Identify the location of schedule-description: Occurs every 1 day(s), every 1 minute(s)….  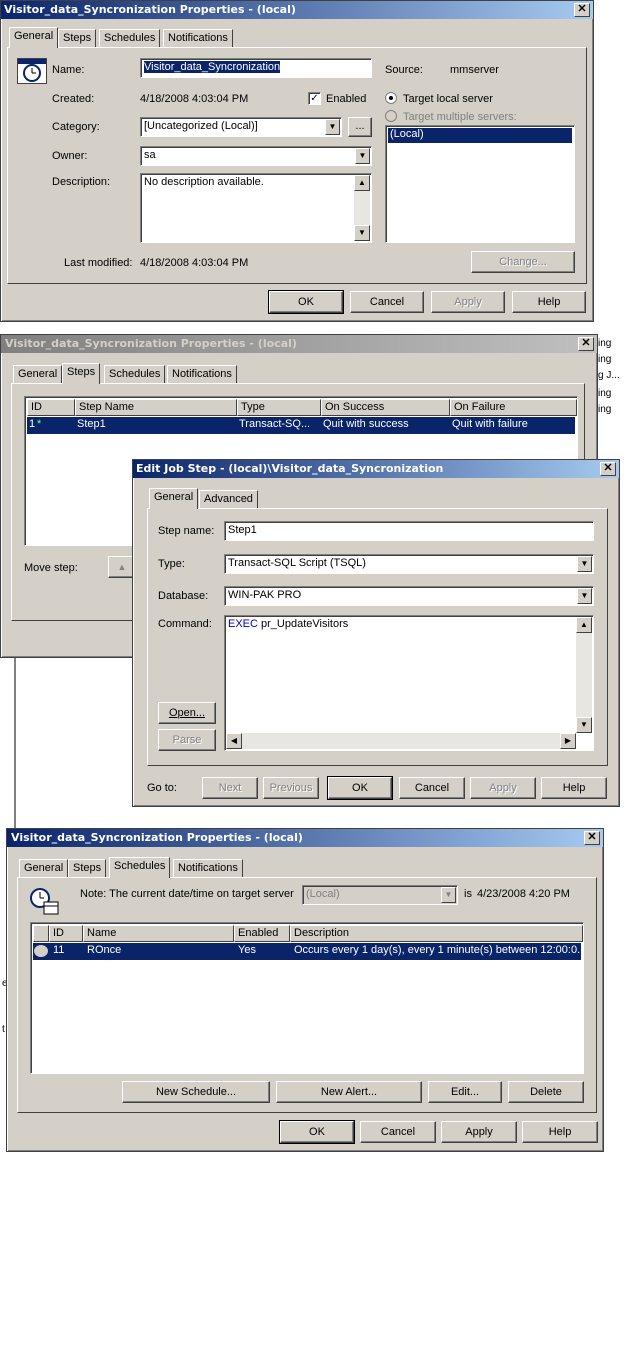
(439, 950).